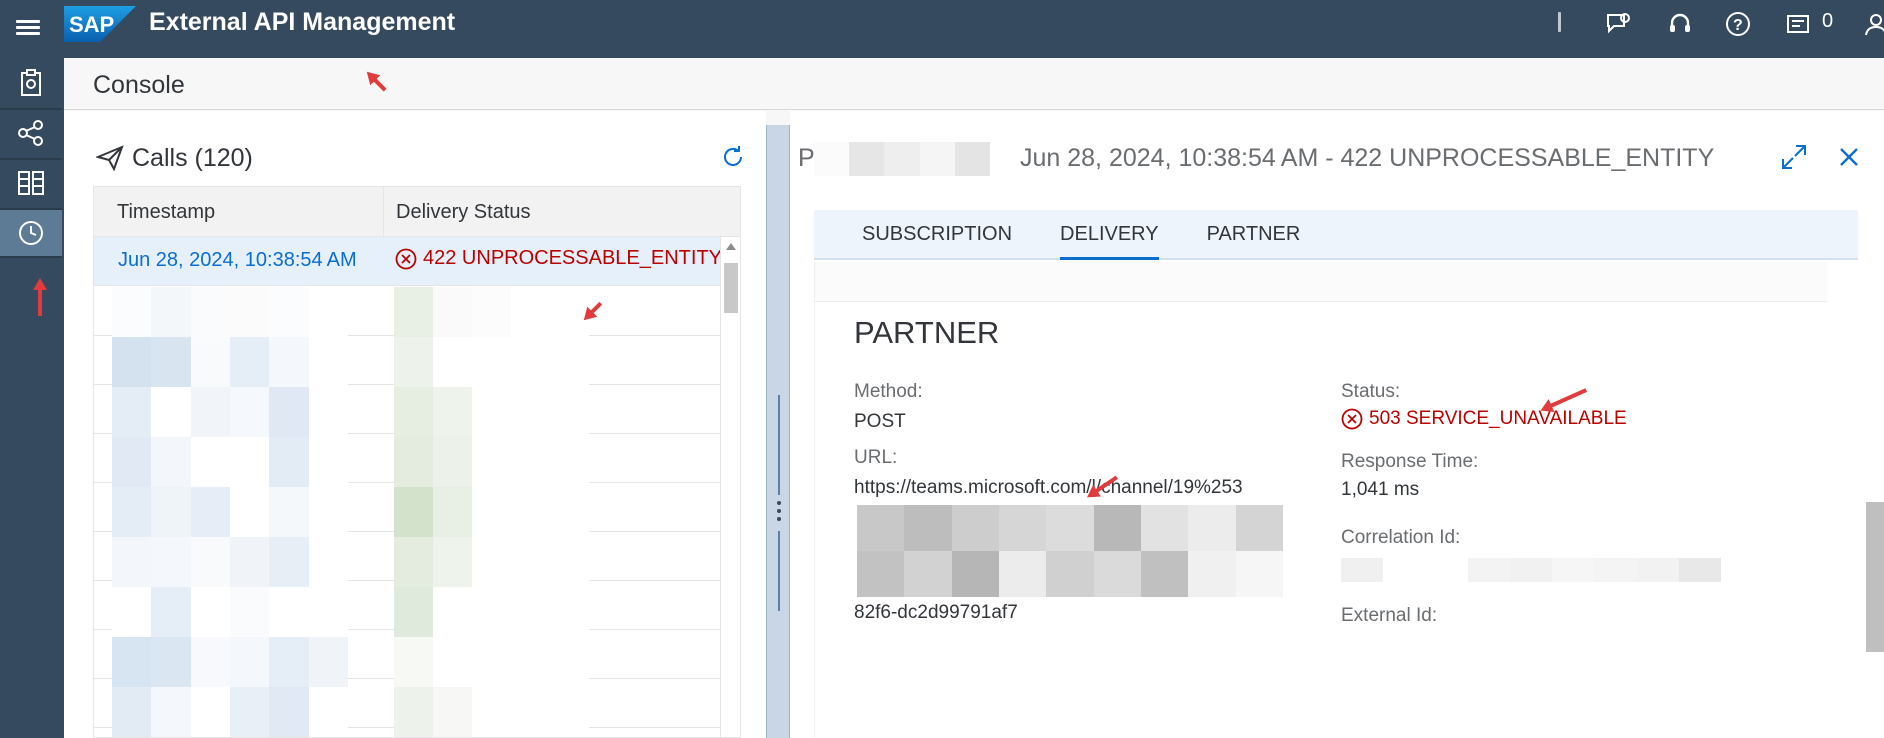 The height and width of the screenshot is (738, 1884). I want to click on nav-item-console, so click(31, 233).